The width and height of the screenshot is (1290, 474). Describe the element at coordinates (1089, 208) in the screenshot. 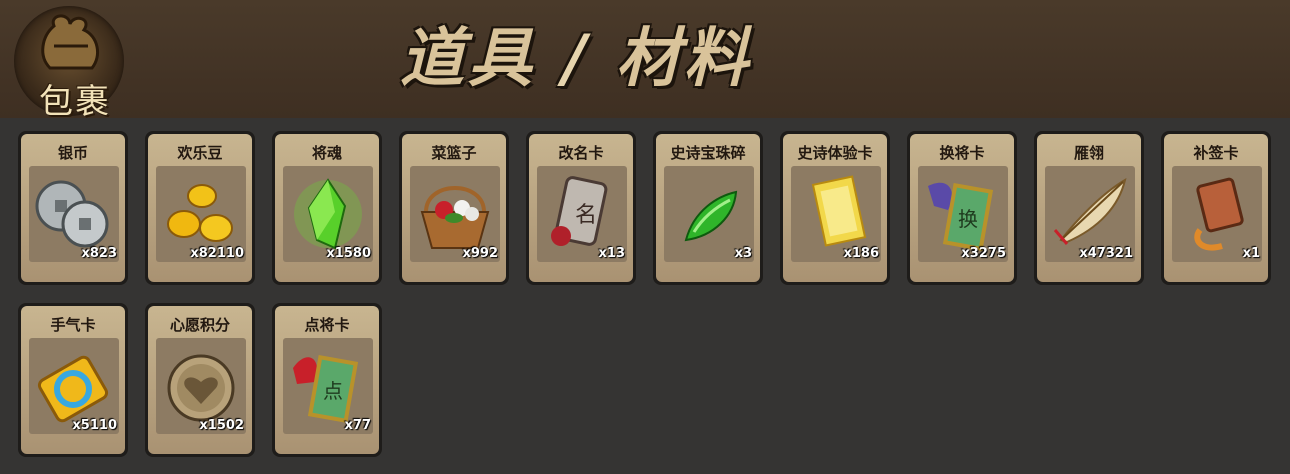

I see `item-card-goose-feather: 雁翎 x47321` at that location.